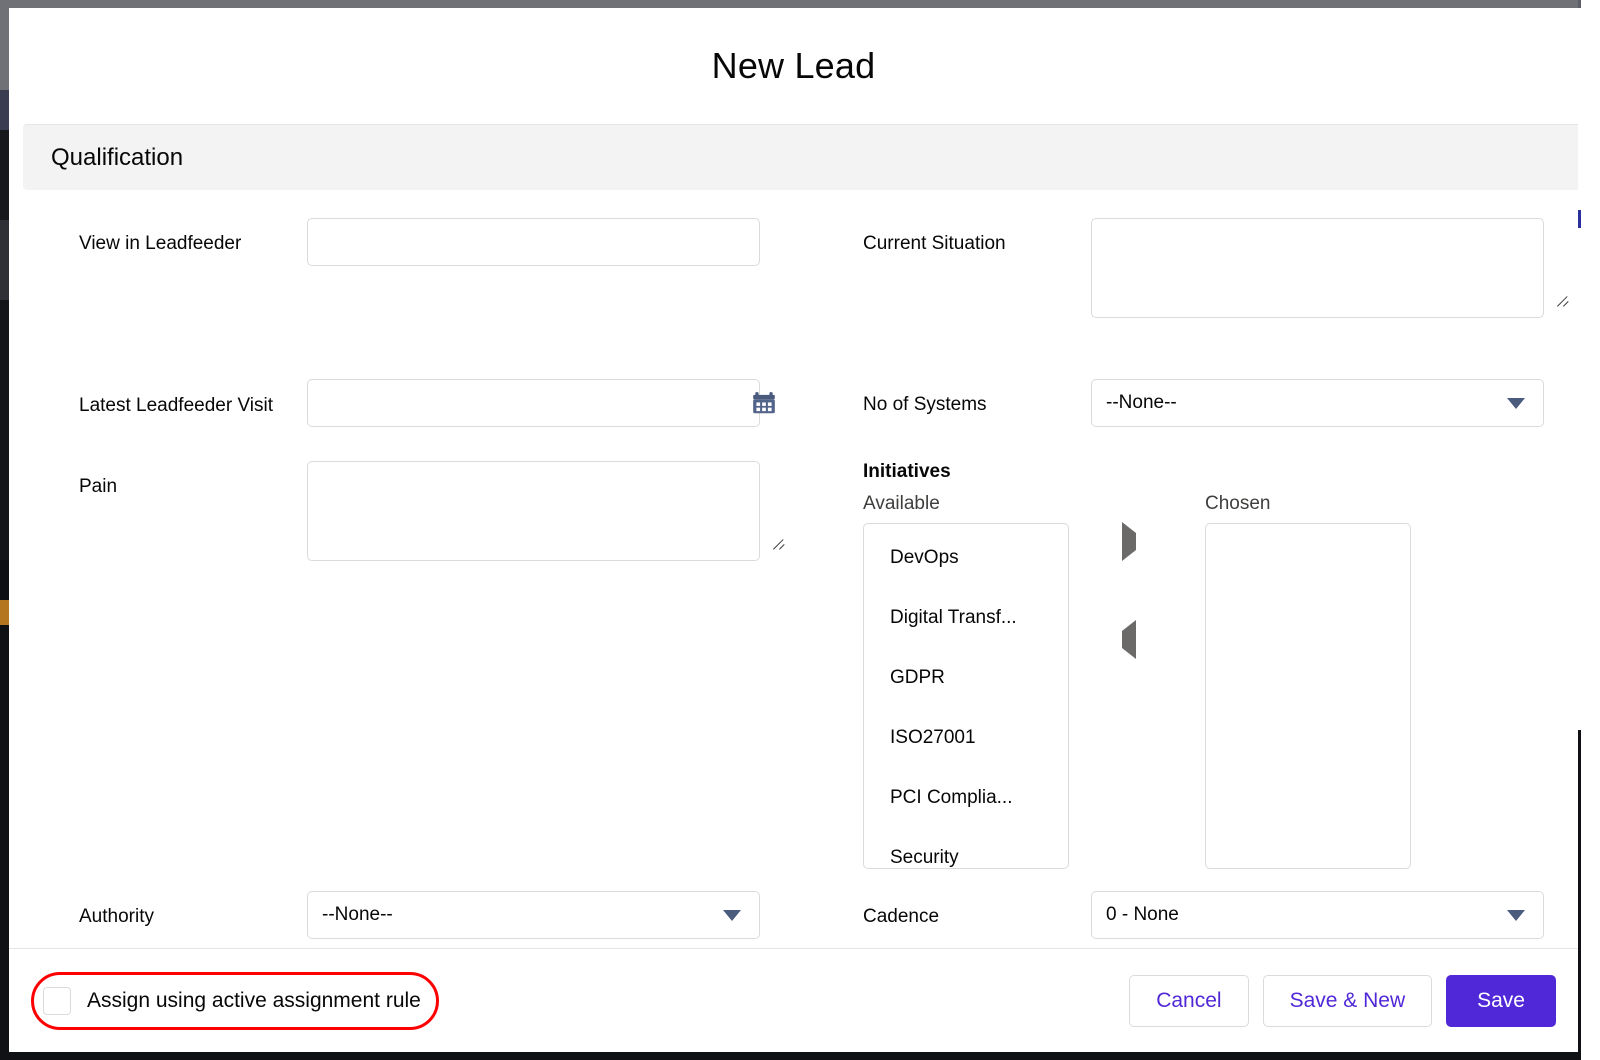  I want to click on field-column-right: Current Situation, so click(1185, 270).